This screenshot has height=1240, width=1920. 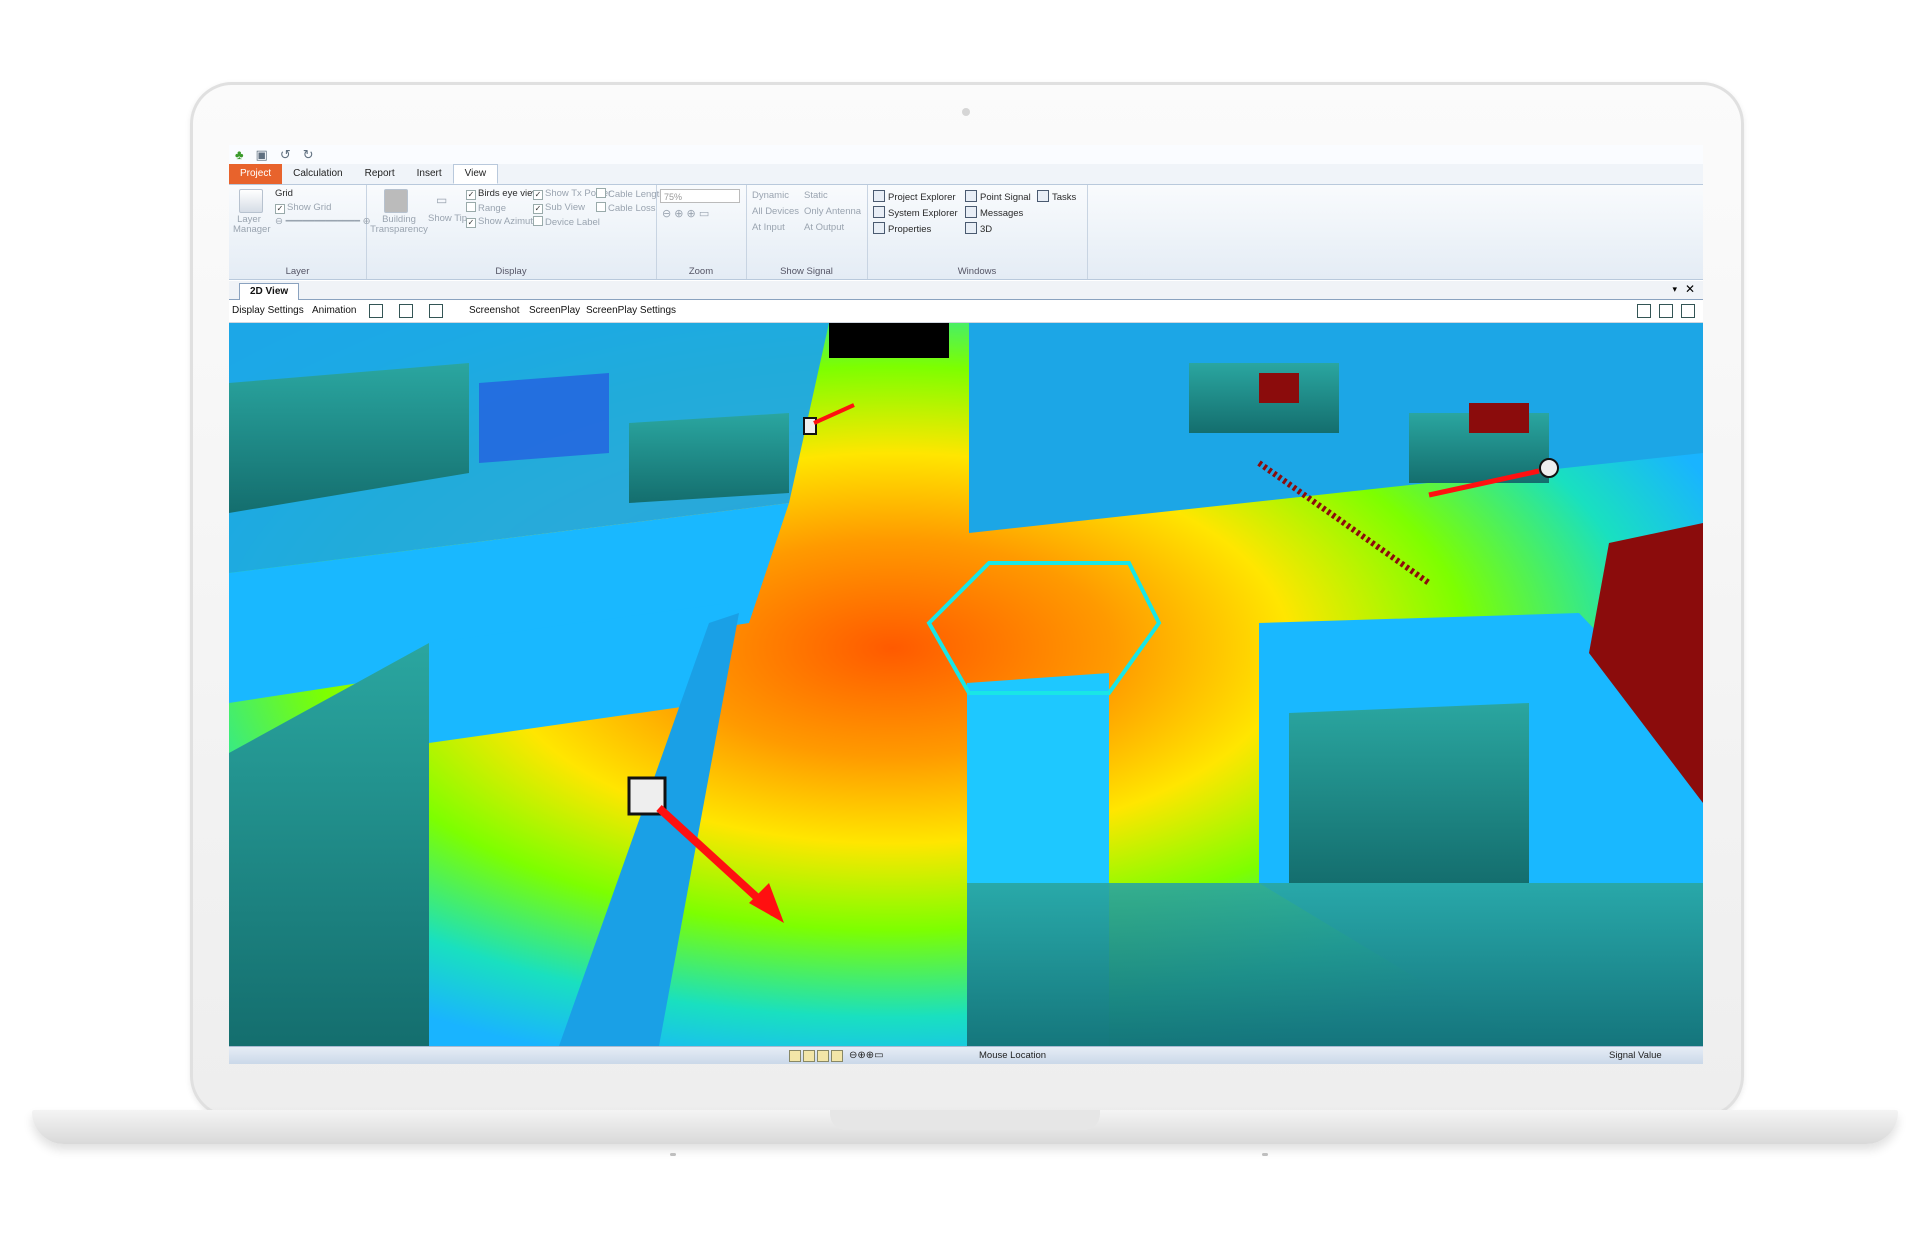 What do you see at coordinates (239, 154) in the screenshot?
I see `app-logo-icon: ♣` at bounding box center [239, 154].